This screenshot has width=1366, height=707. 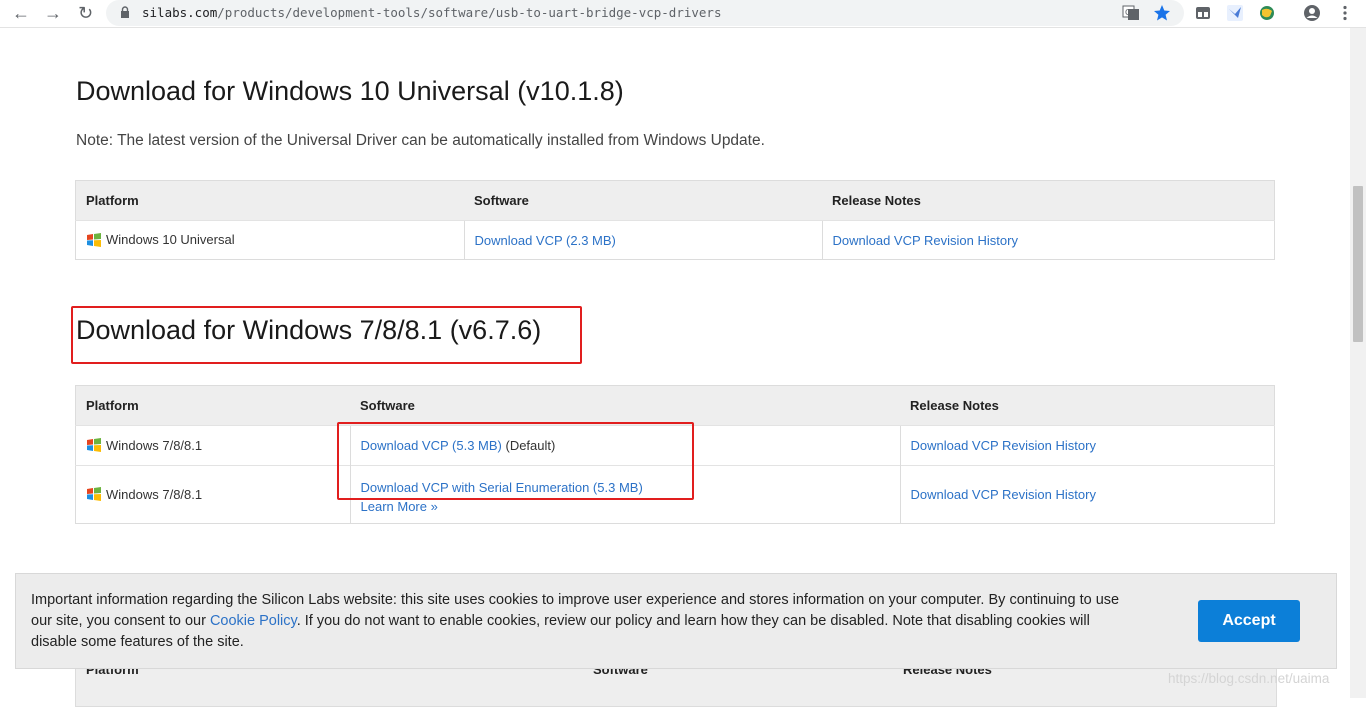 I want to click on platform-cell: Windows 10 Universal, so click(x=269, y=240).